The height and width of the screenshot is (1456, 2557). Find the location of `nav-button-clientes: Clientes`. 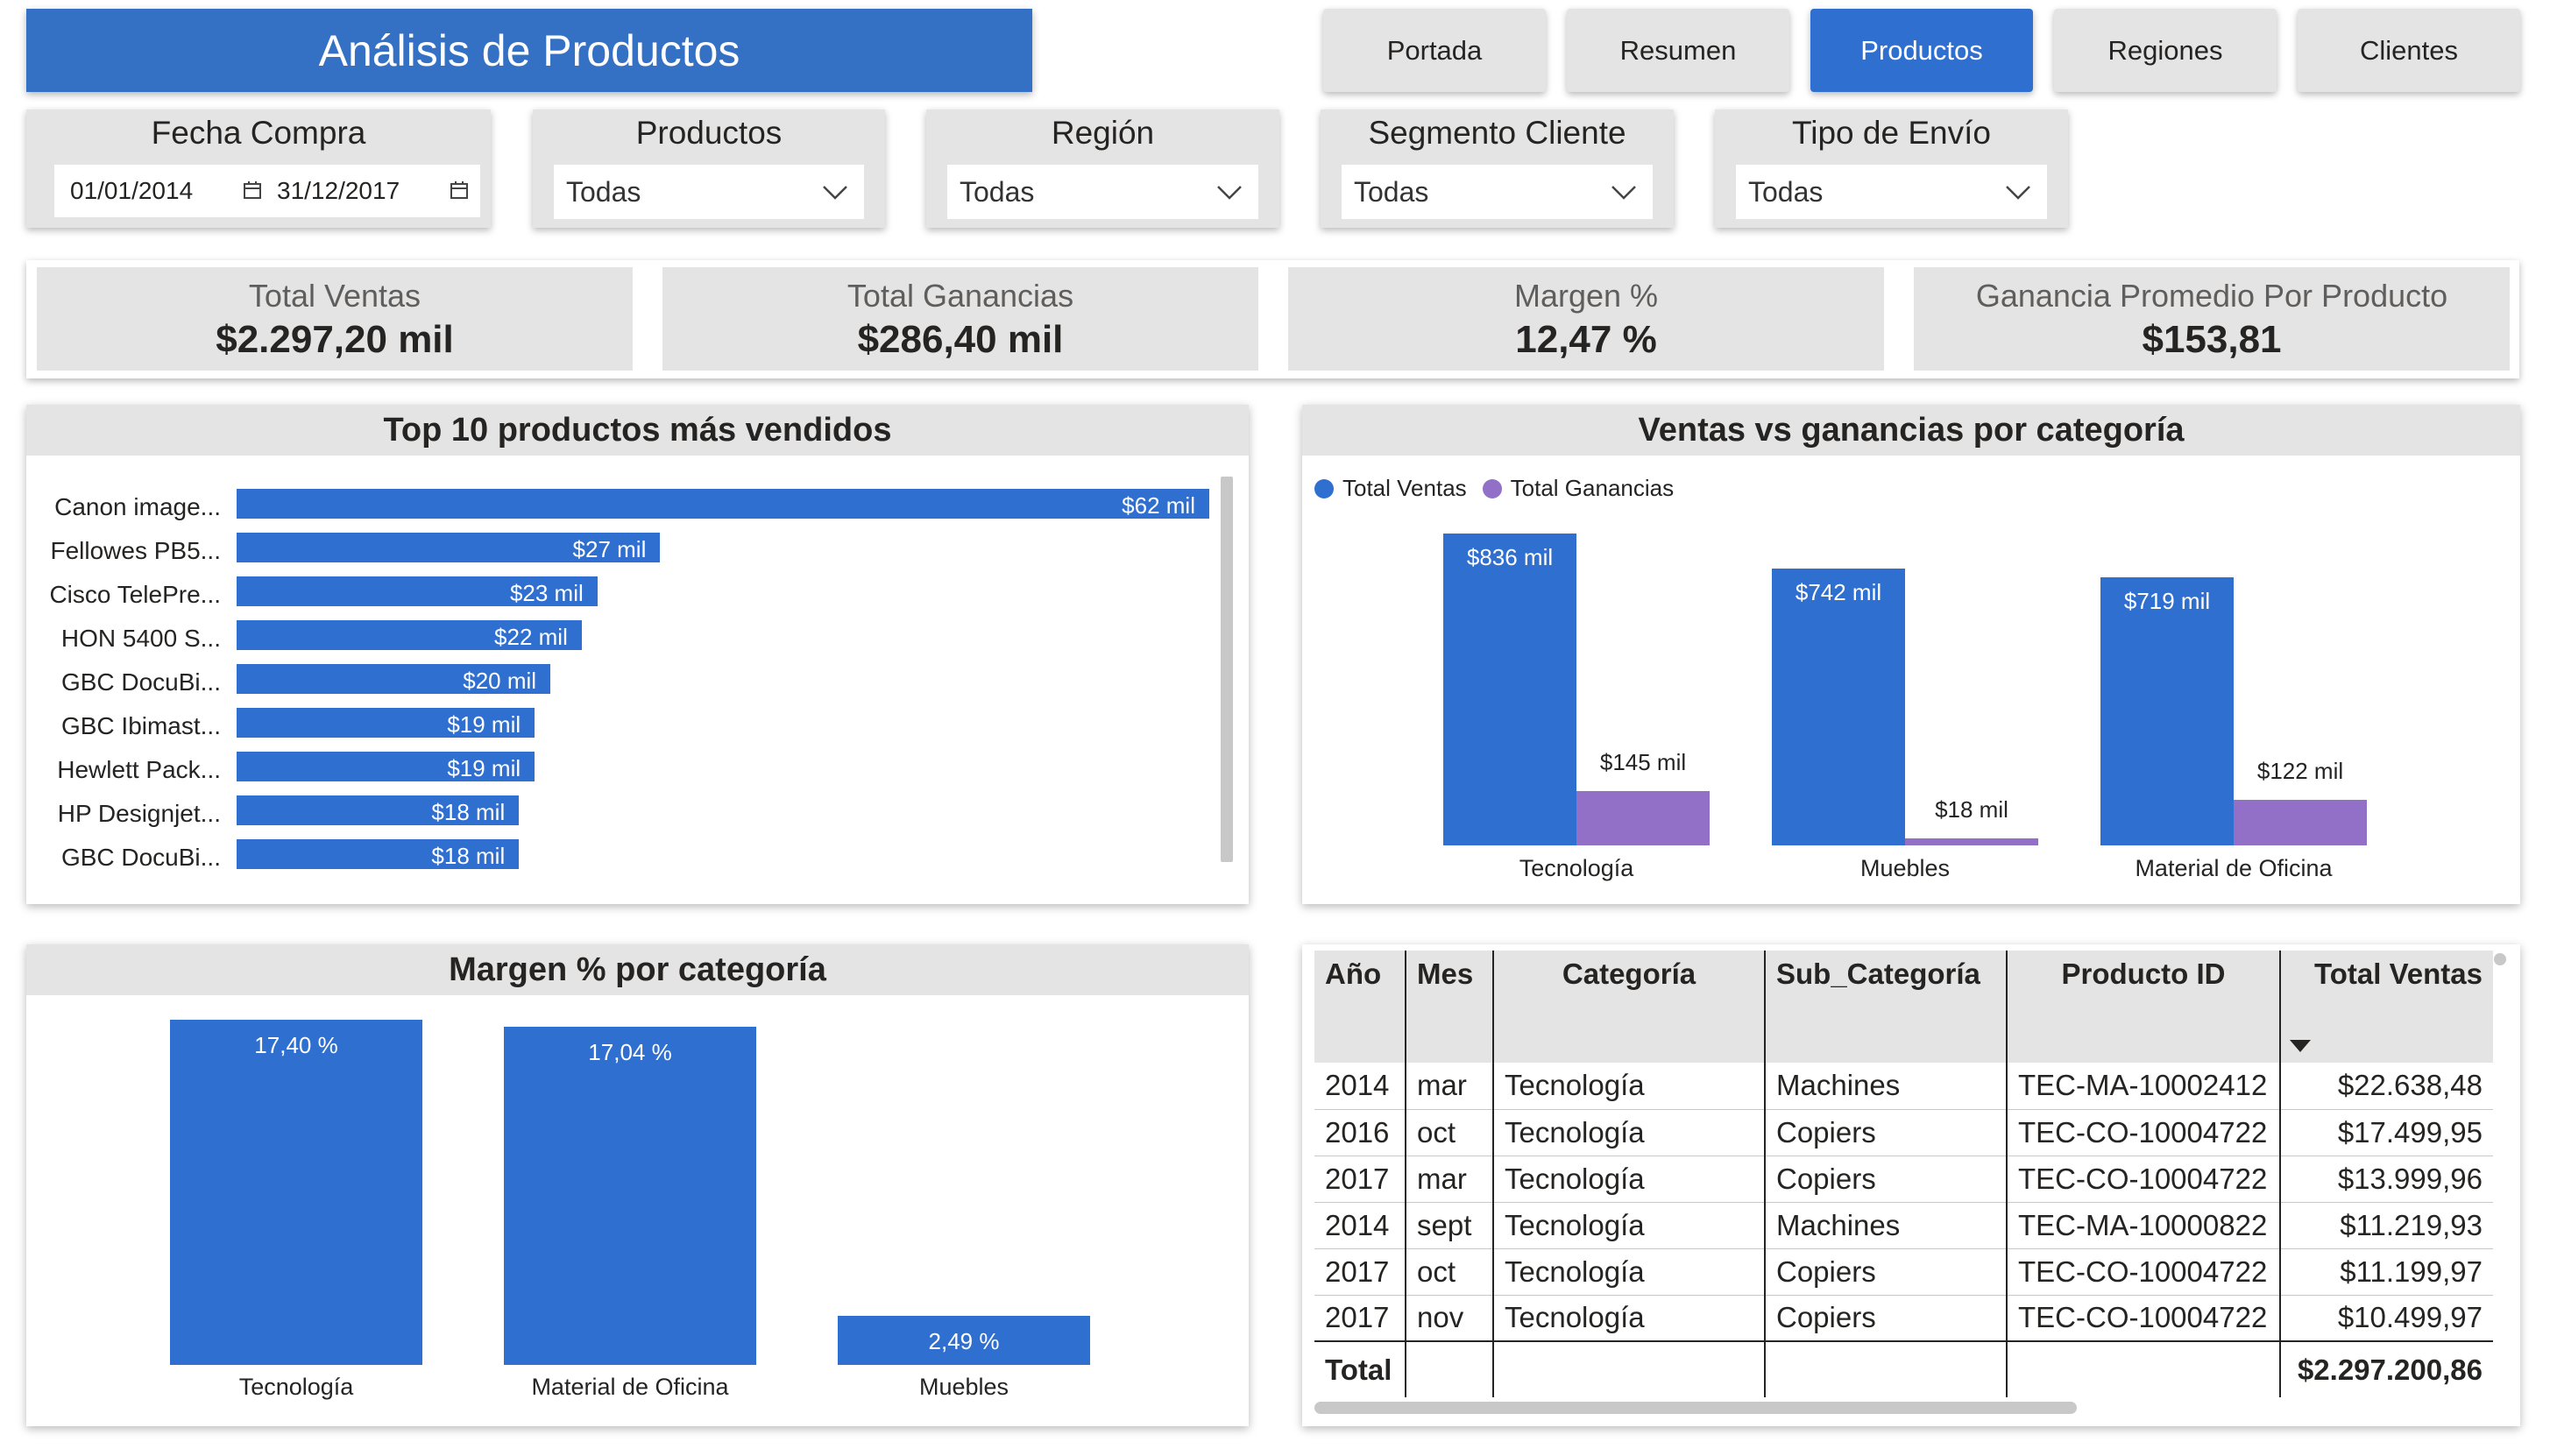

nav-button-clientes: Clientes is located at coordinates (2409, 50).